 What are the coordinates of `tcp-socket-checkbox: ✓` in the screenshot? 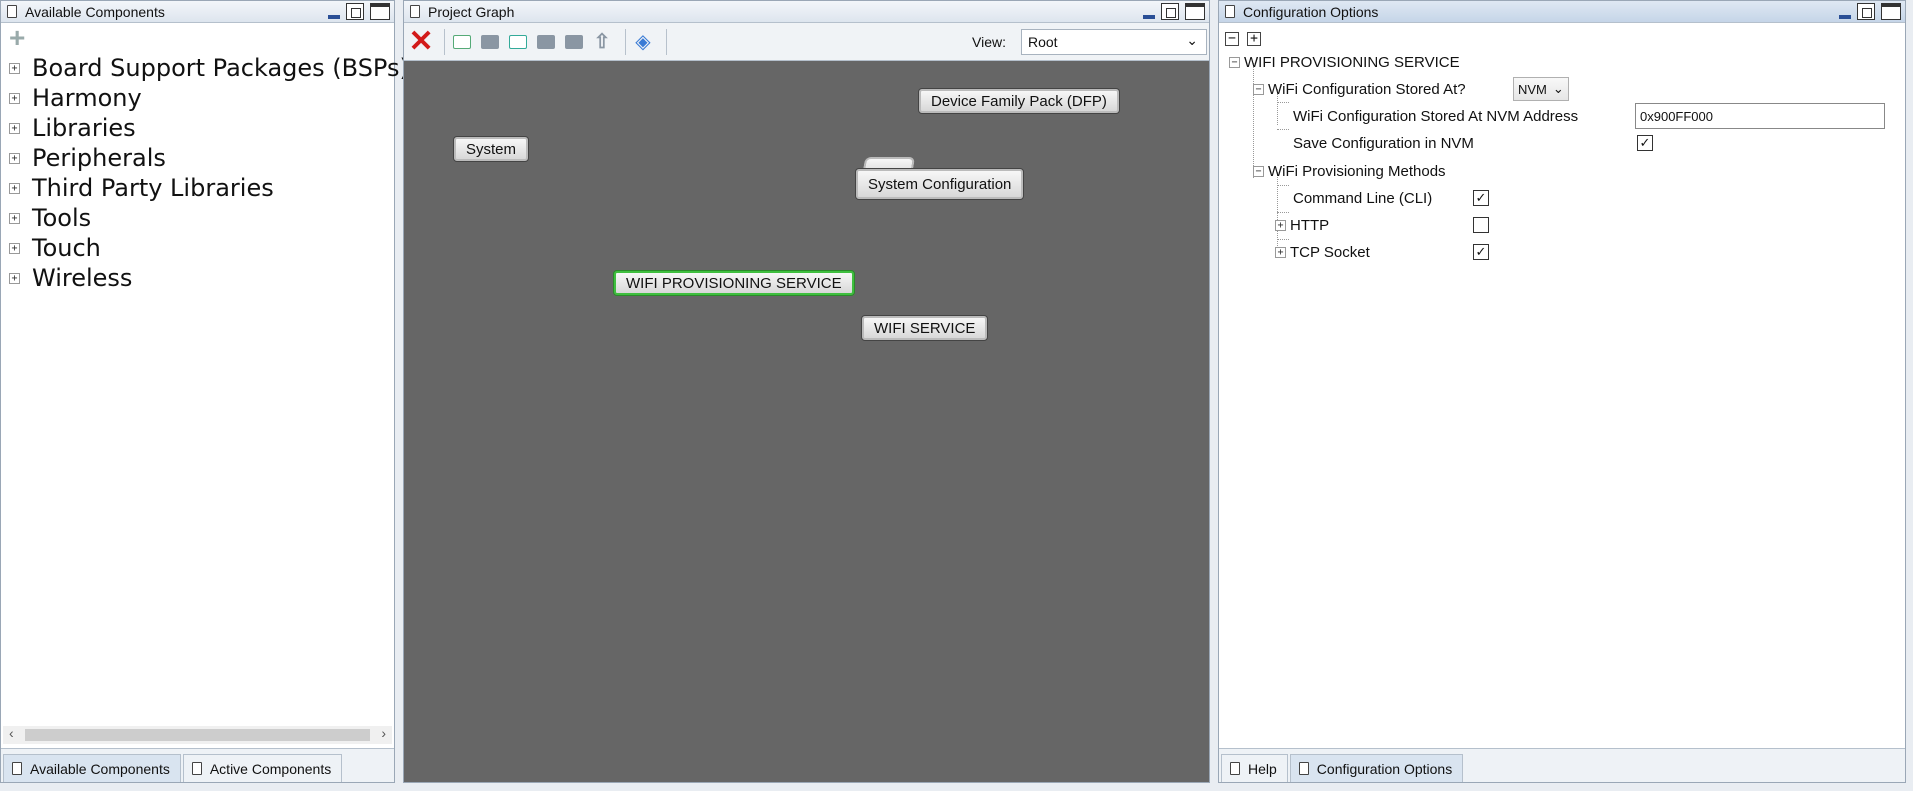 It's located at (1481, 252).